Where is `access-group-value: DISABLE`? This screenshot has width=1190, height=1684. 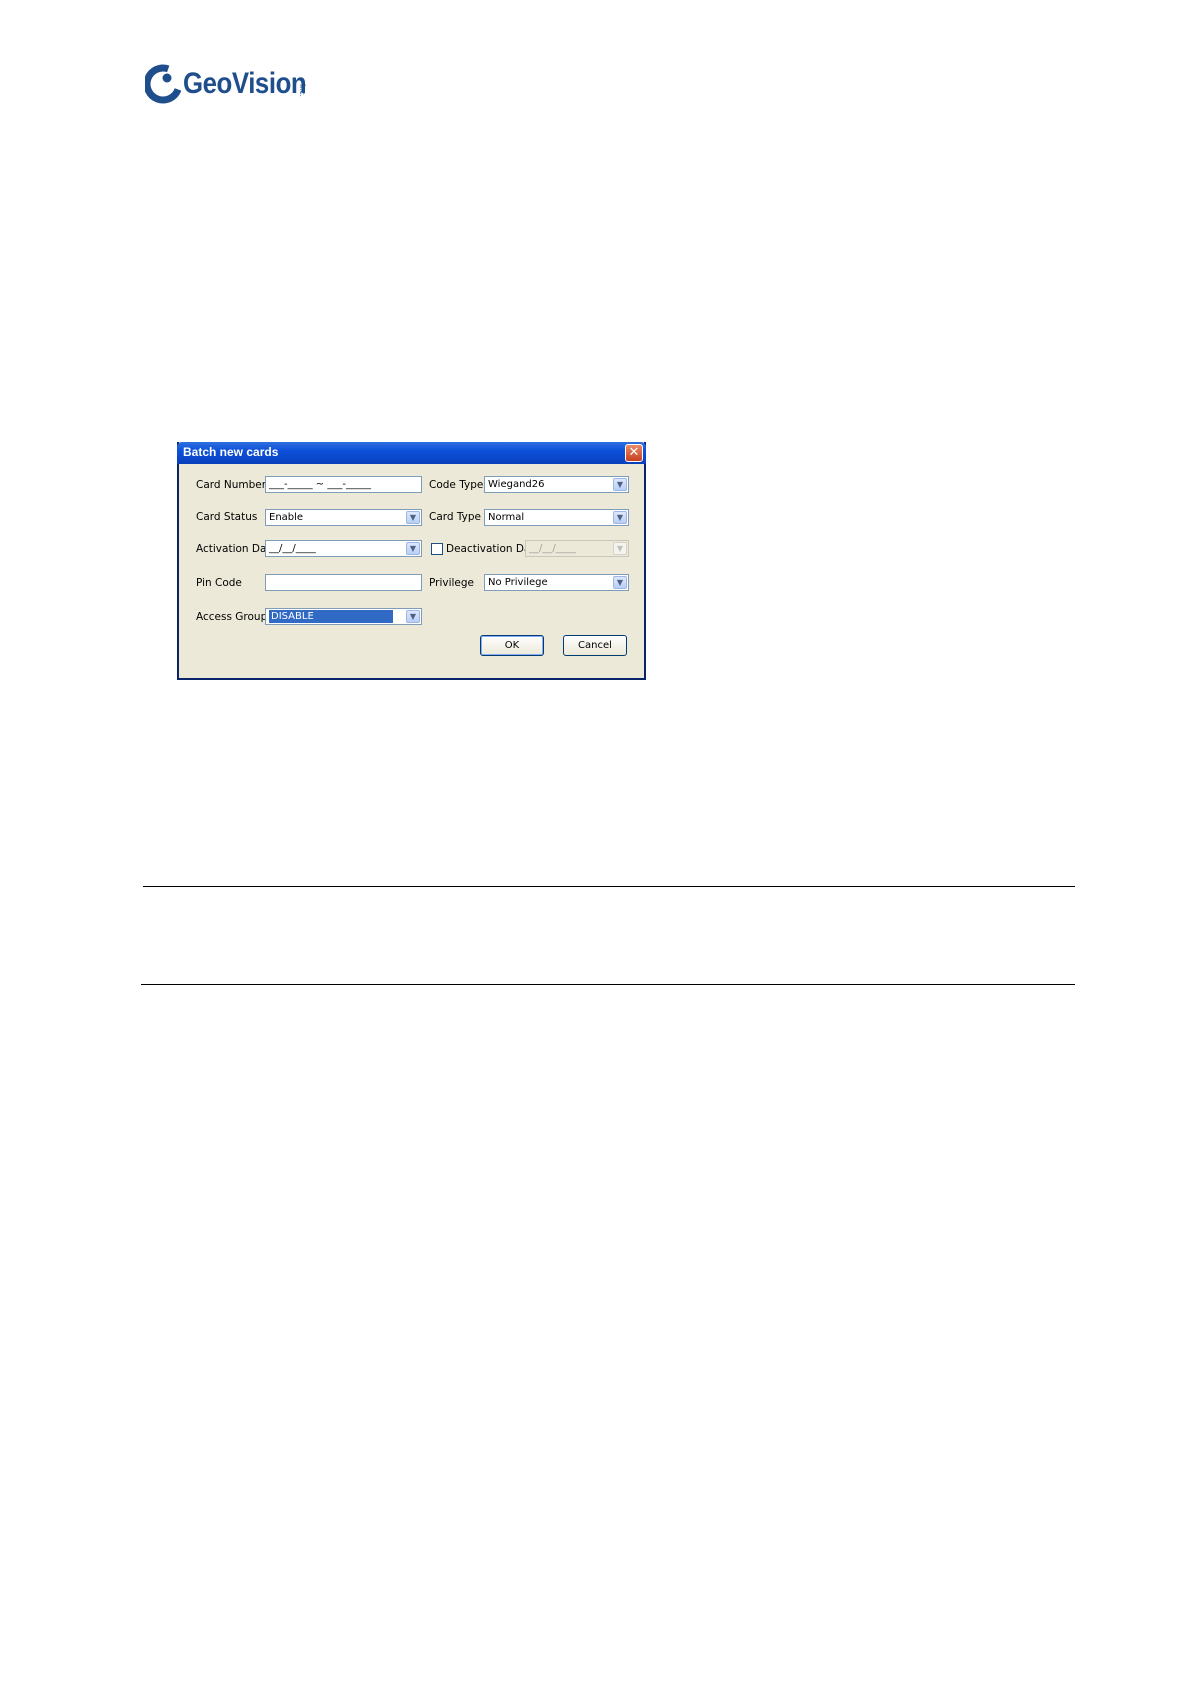 access-group-value: DISABLE is located at coordinates (331, 616).